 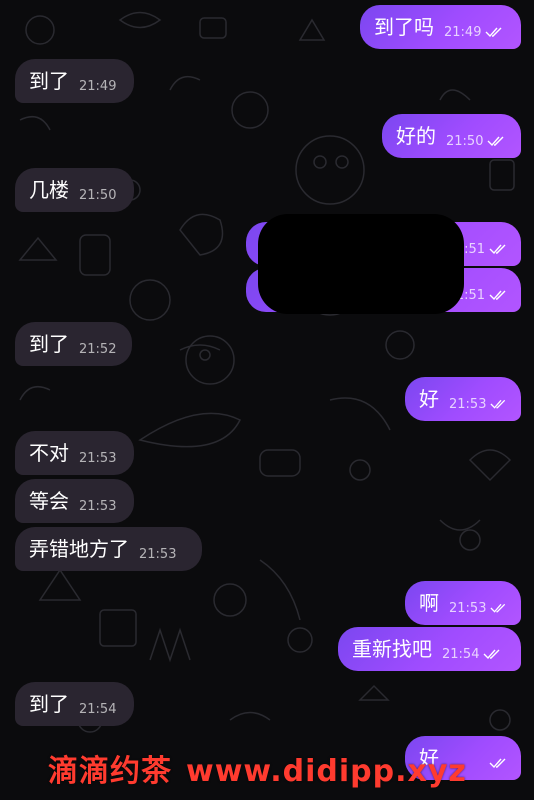 What do you see at coordinates (110, 771) in the screenshot?
I see `watermark-brand: 滴滴约茶` at bounding box center [110, 771].